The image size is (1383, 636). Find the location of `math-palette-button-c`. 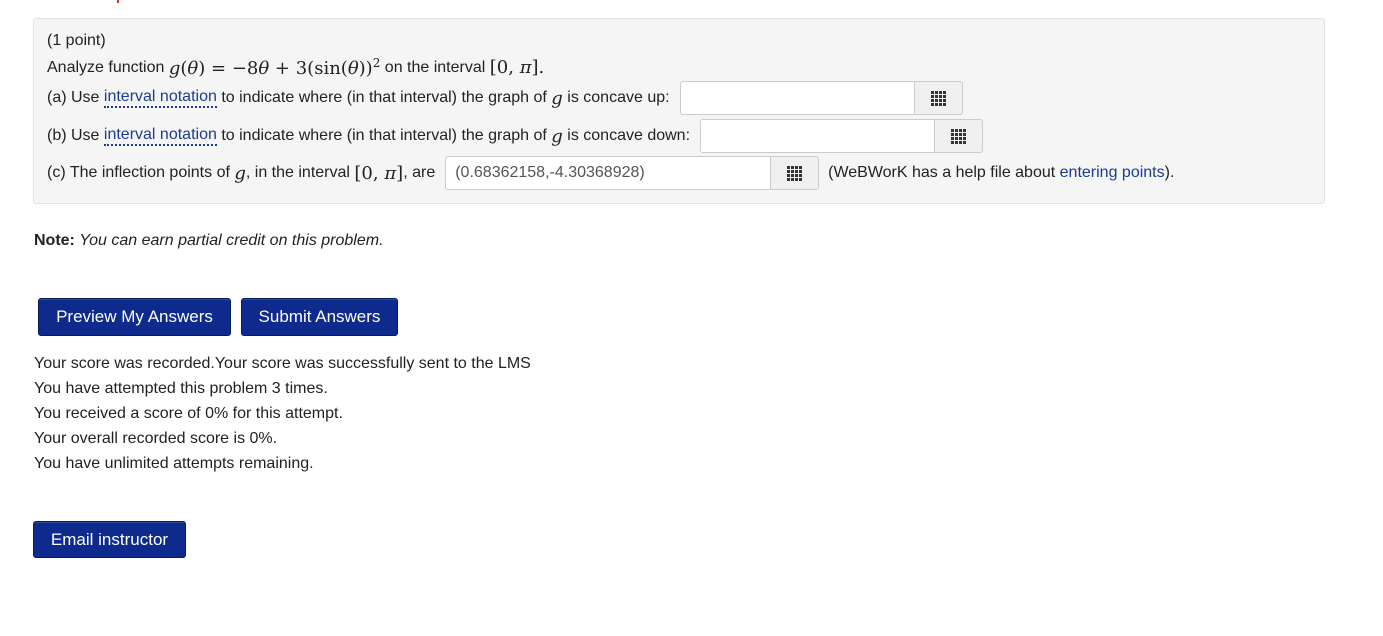

math-palette-button-c is located at coordinates (795, 173).